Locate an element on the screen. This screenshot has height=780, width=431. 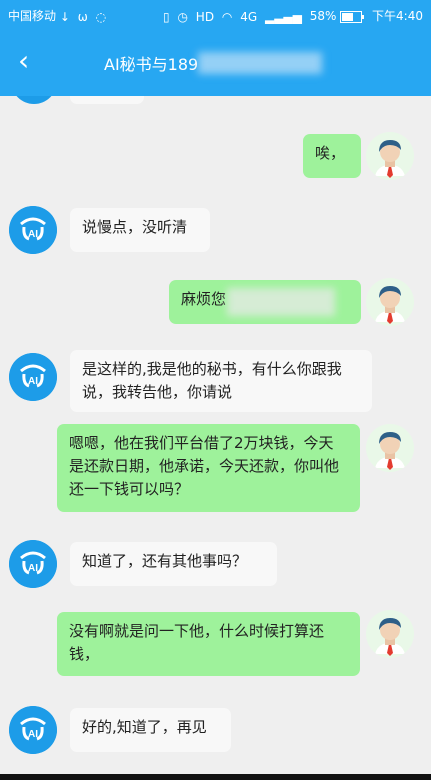
message-row: 麻烦您 is located at coordinates (215, 302).